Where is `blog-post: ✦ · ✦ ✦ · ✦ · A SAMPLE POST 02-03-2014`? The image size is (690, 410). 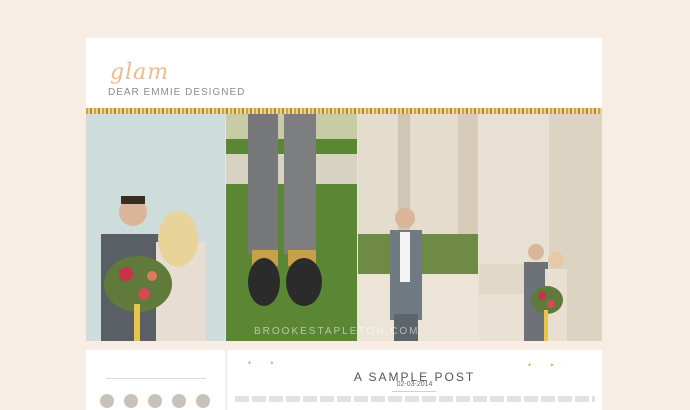
blog-post: ✦ · ✦ ✦ · ✦ · A SAMPLE POST 02-03-2014 is located at coordinates (414, 380).